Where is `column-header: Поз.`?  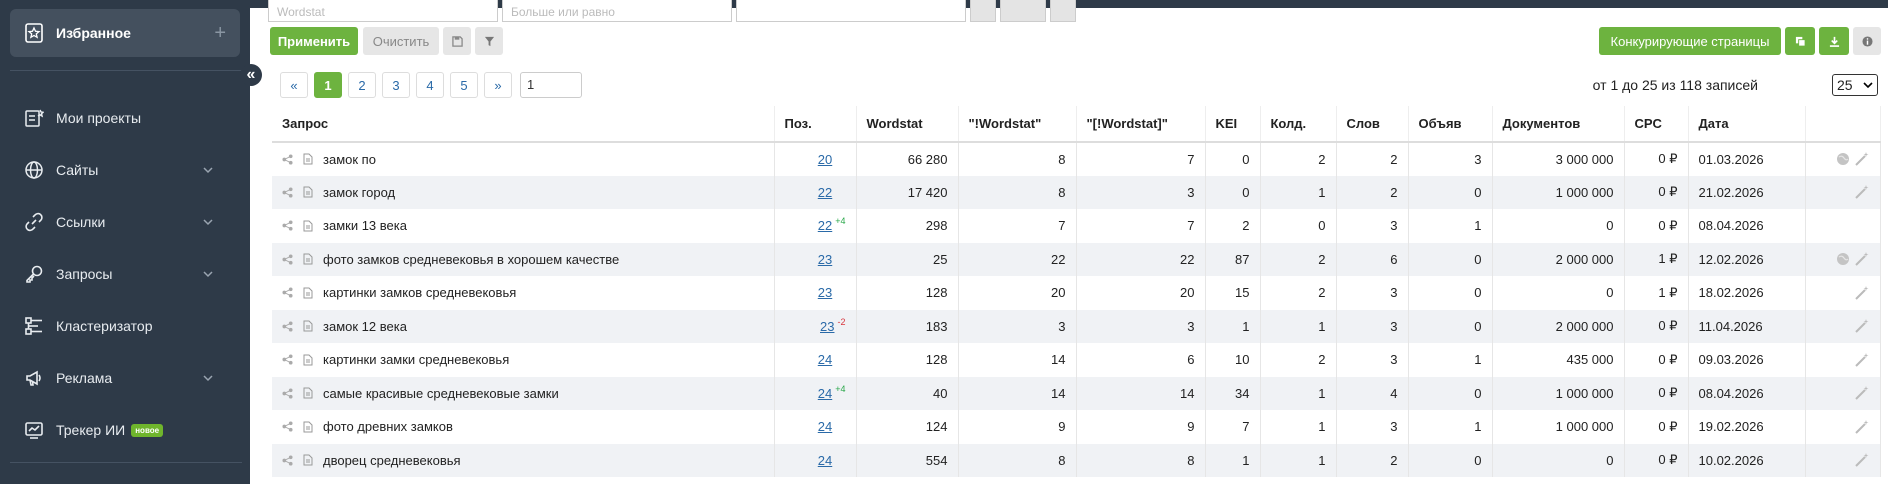
column-header: Поз. is located at coordinates (815, 124).